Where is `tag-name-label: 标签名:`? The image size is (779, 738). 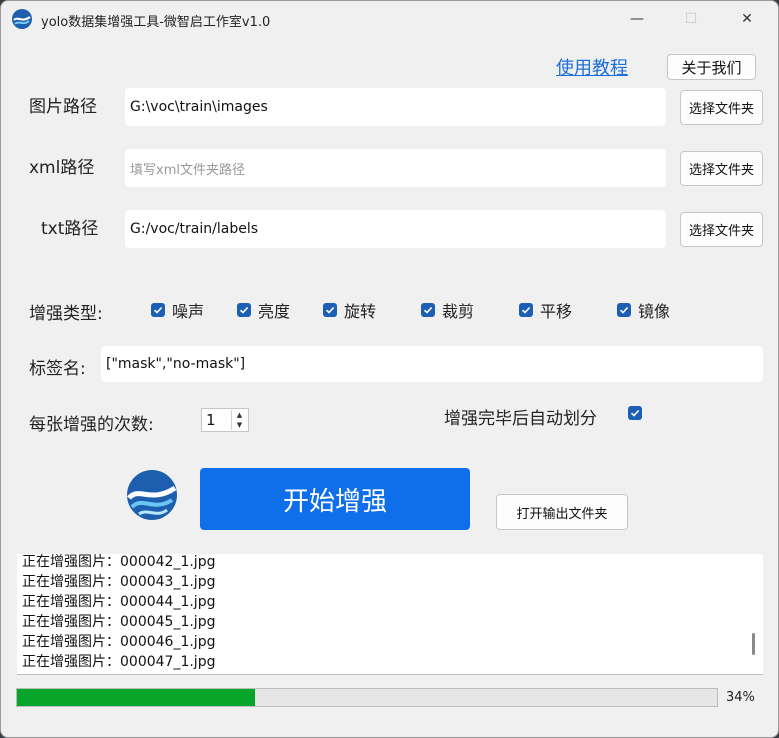 tag-name-label: 标签名: is located at coordinates (57, 369).